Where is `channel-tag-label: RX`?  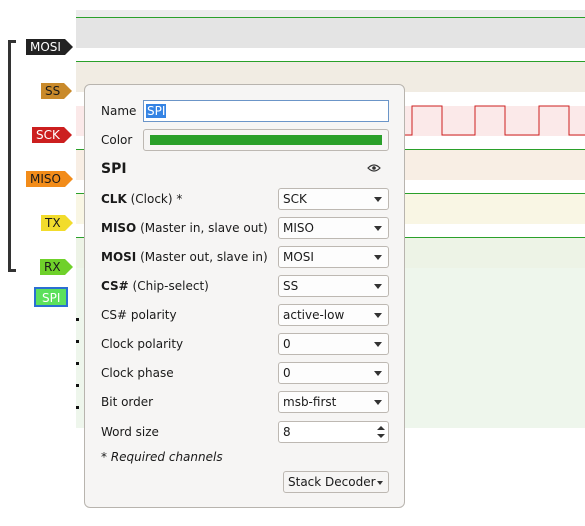 channel-tag-label: RX is located at coordinates (52, 267).